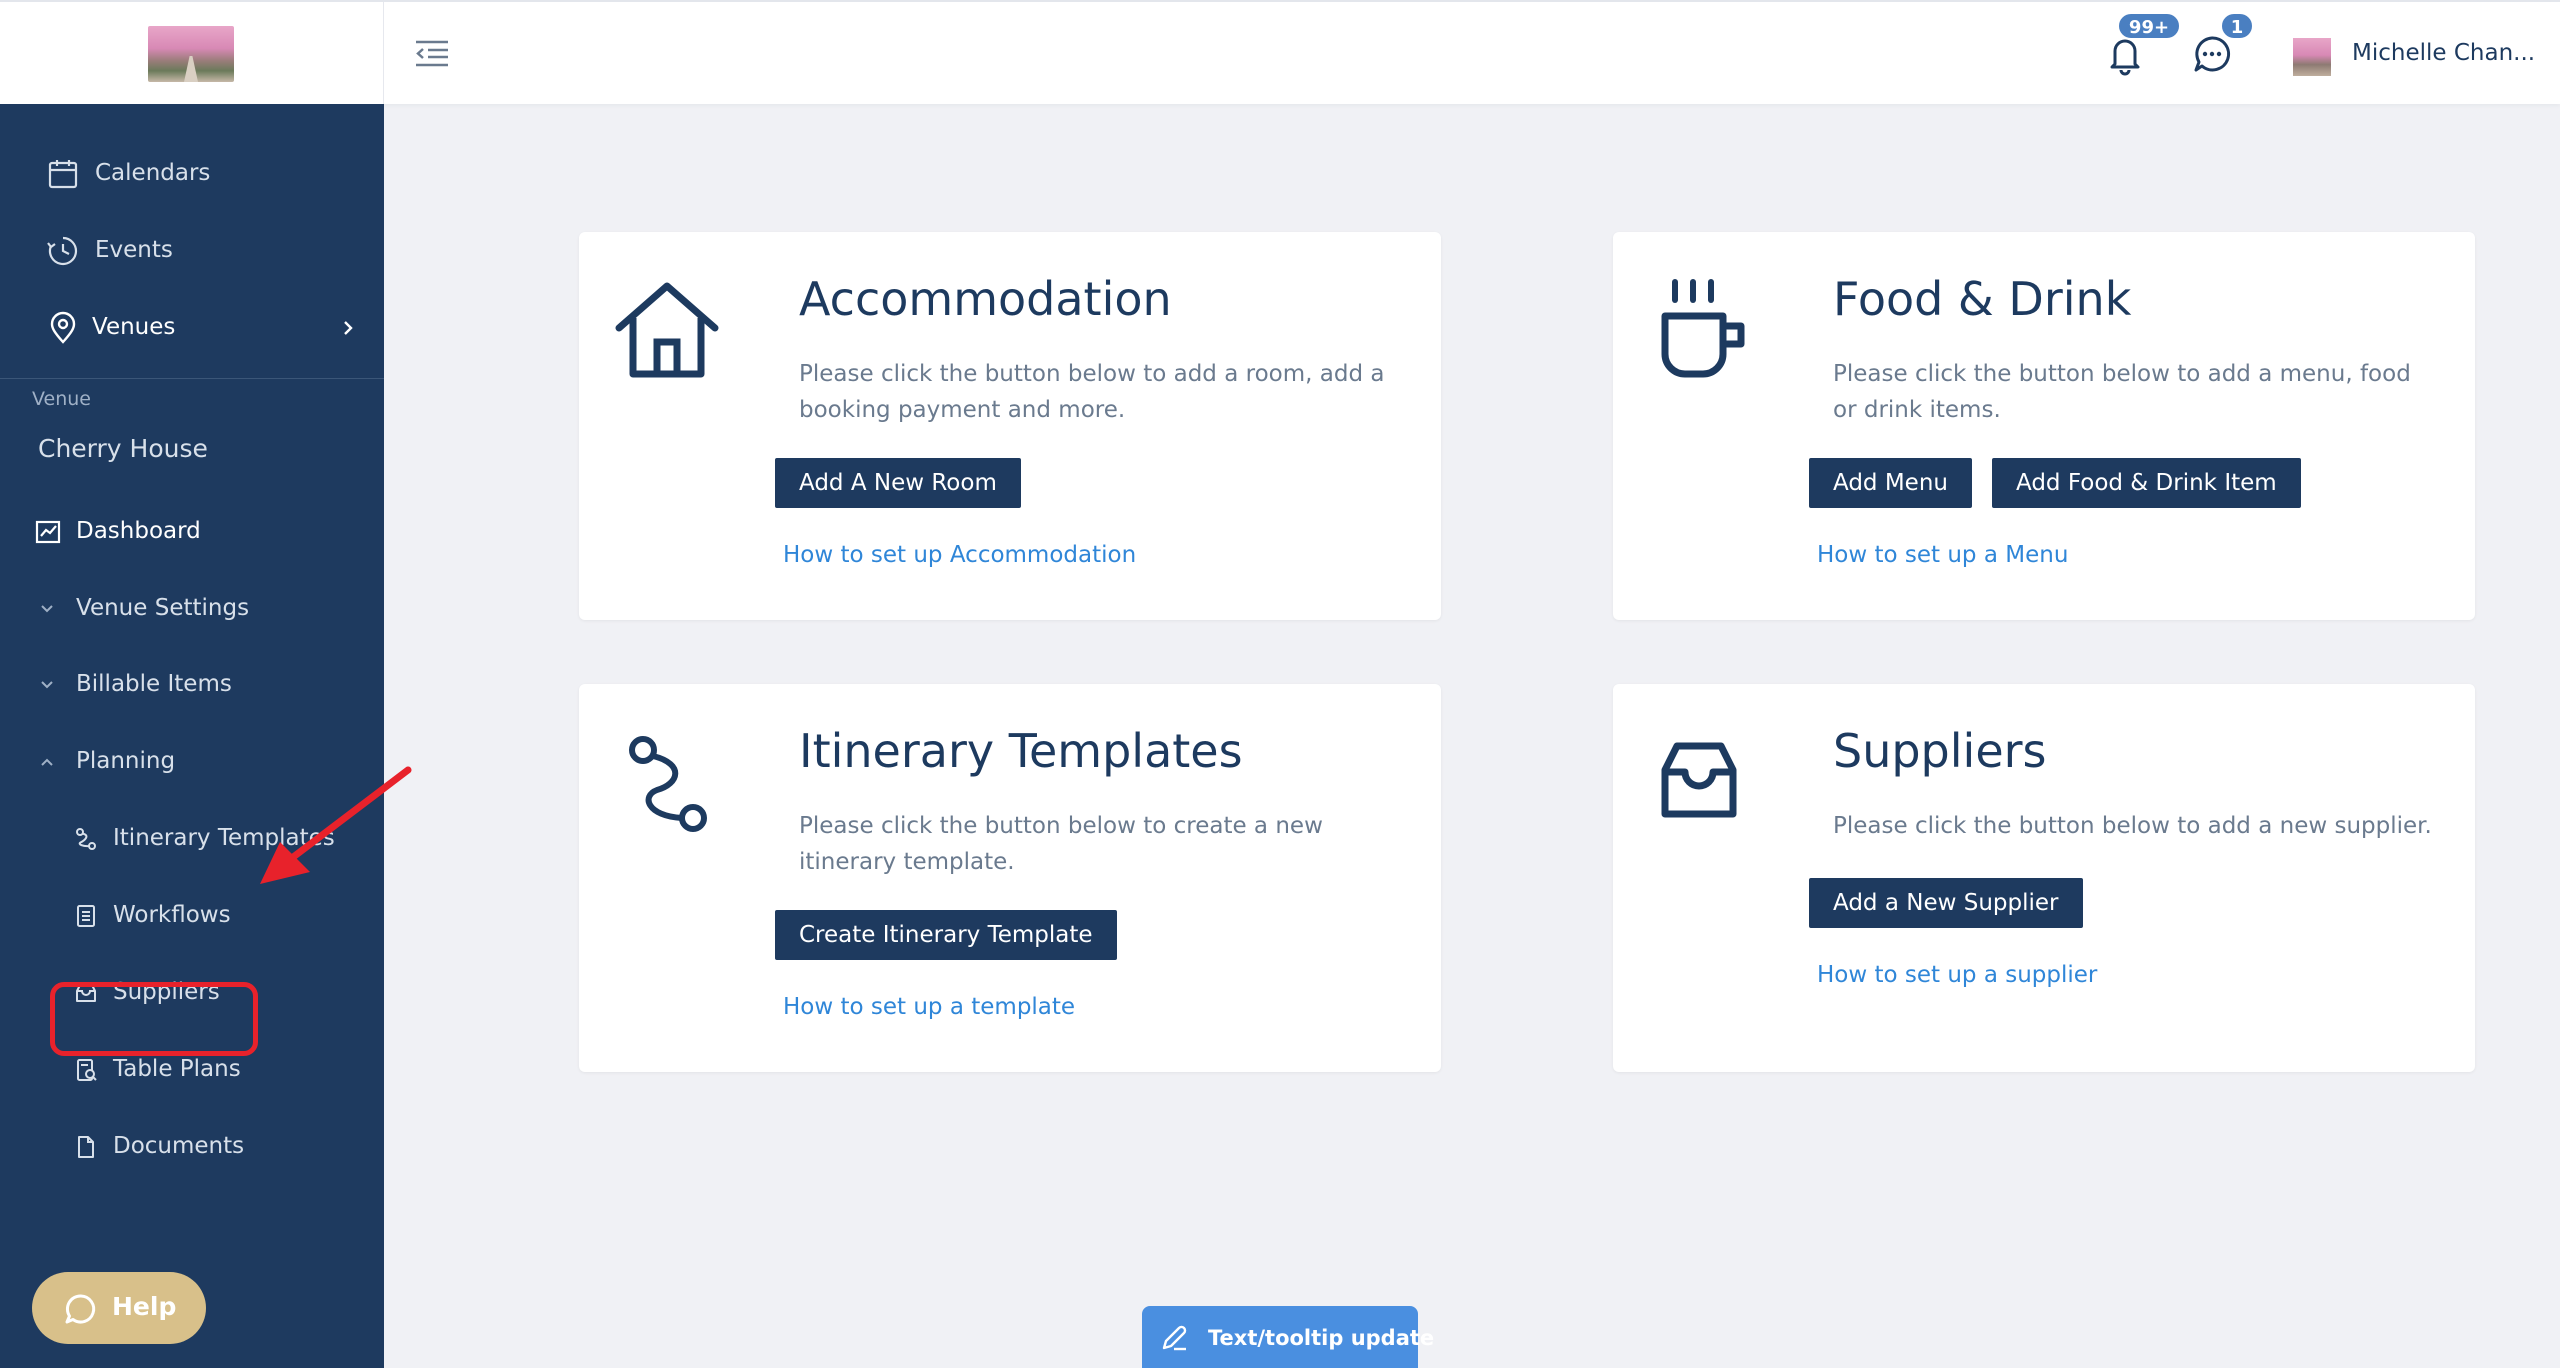 The height and width of the screenshot is (1368, 2560). I want to click on sidebar-item-label: Documents, so click(179, 1146).